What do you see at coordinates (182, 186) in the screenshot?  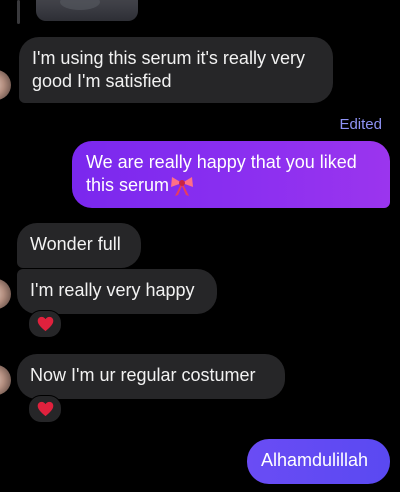 I see `ribbon-icon` at bounding box center [182, 186].